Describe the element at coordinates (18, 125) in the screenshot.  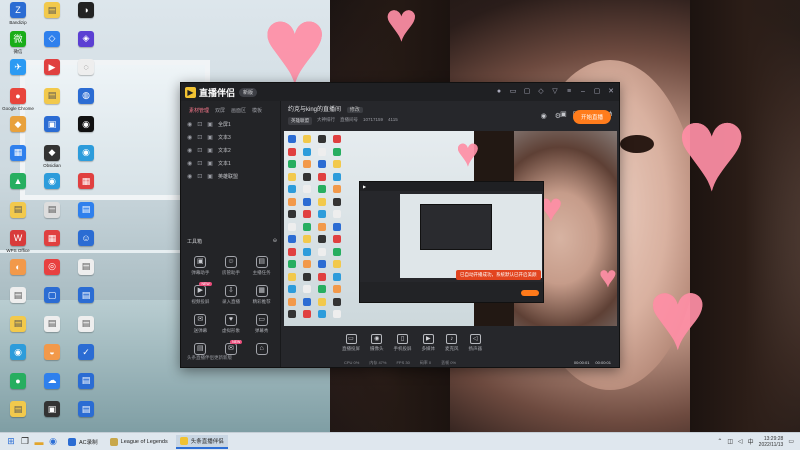
I see `desktop-icon: ◆` at that location.